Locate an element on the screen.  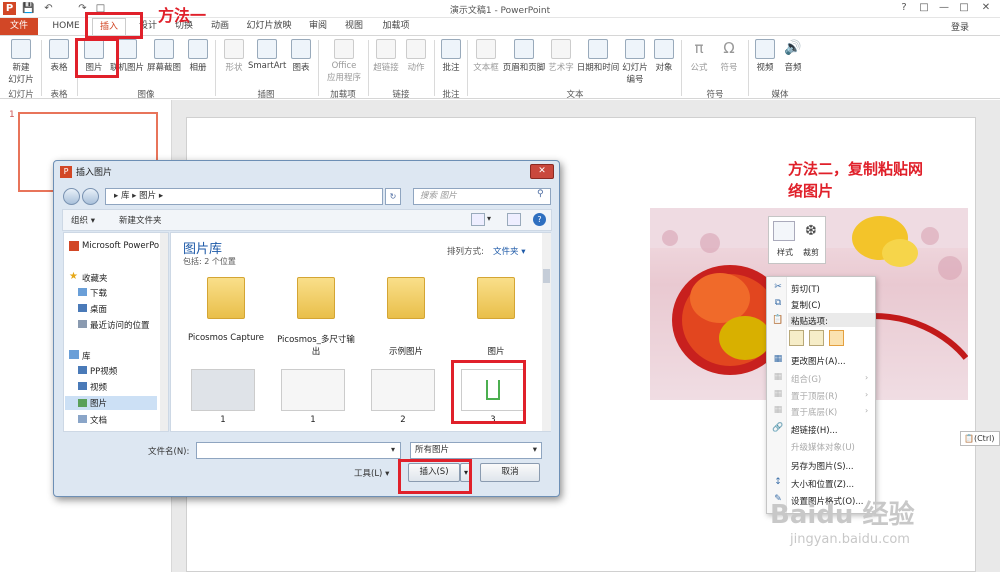
view-dropdown-icon: ▾ is located at coordinates (489, 218).